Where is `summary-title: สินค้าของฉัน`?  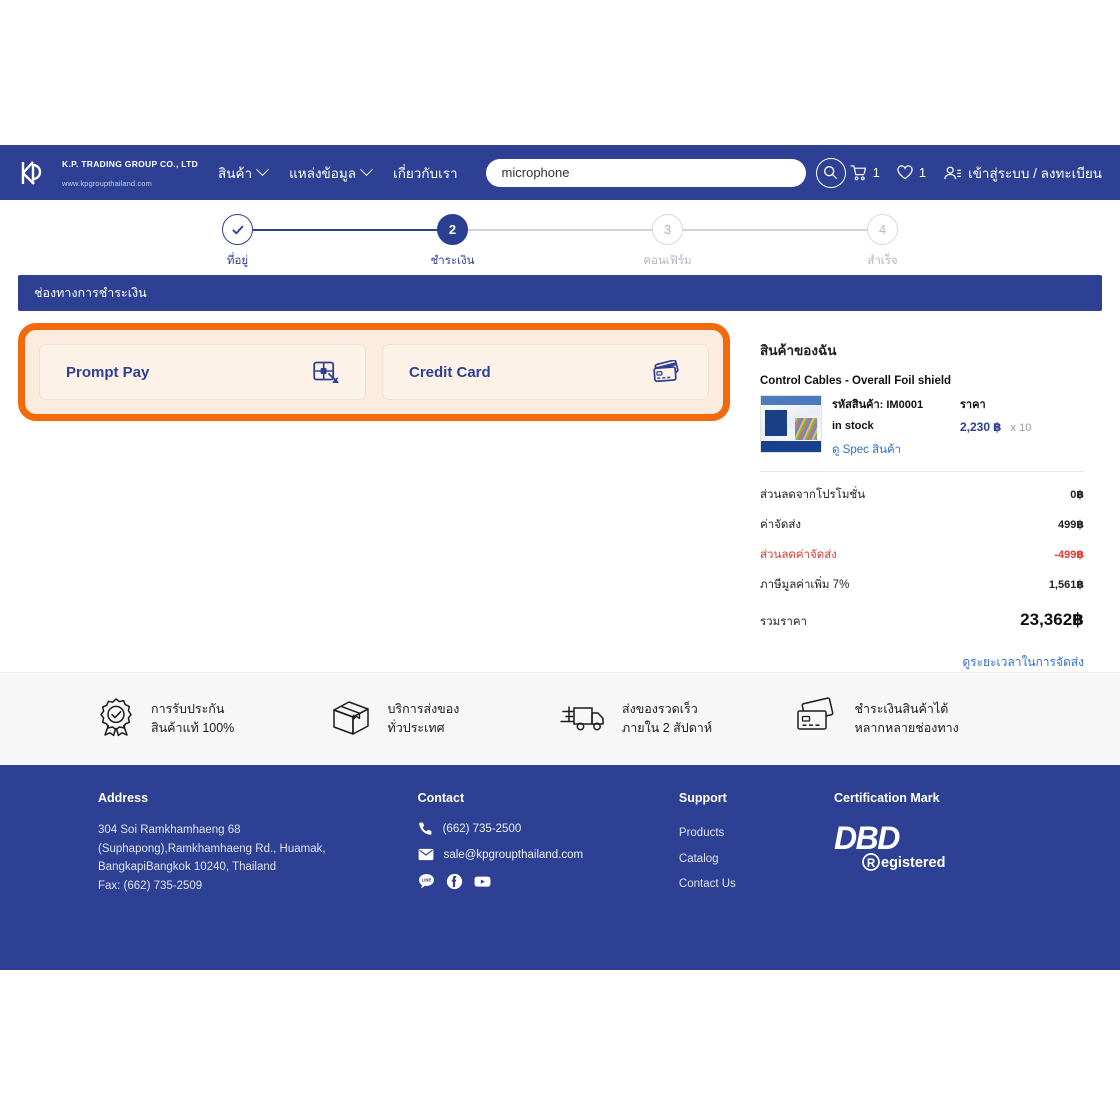
summary-title: สินค้าของฉัน is located at coordinates (798, 350).